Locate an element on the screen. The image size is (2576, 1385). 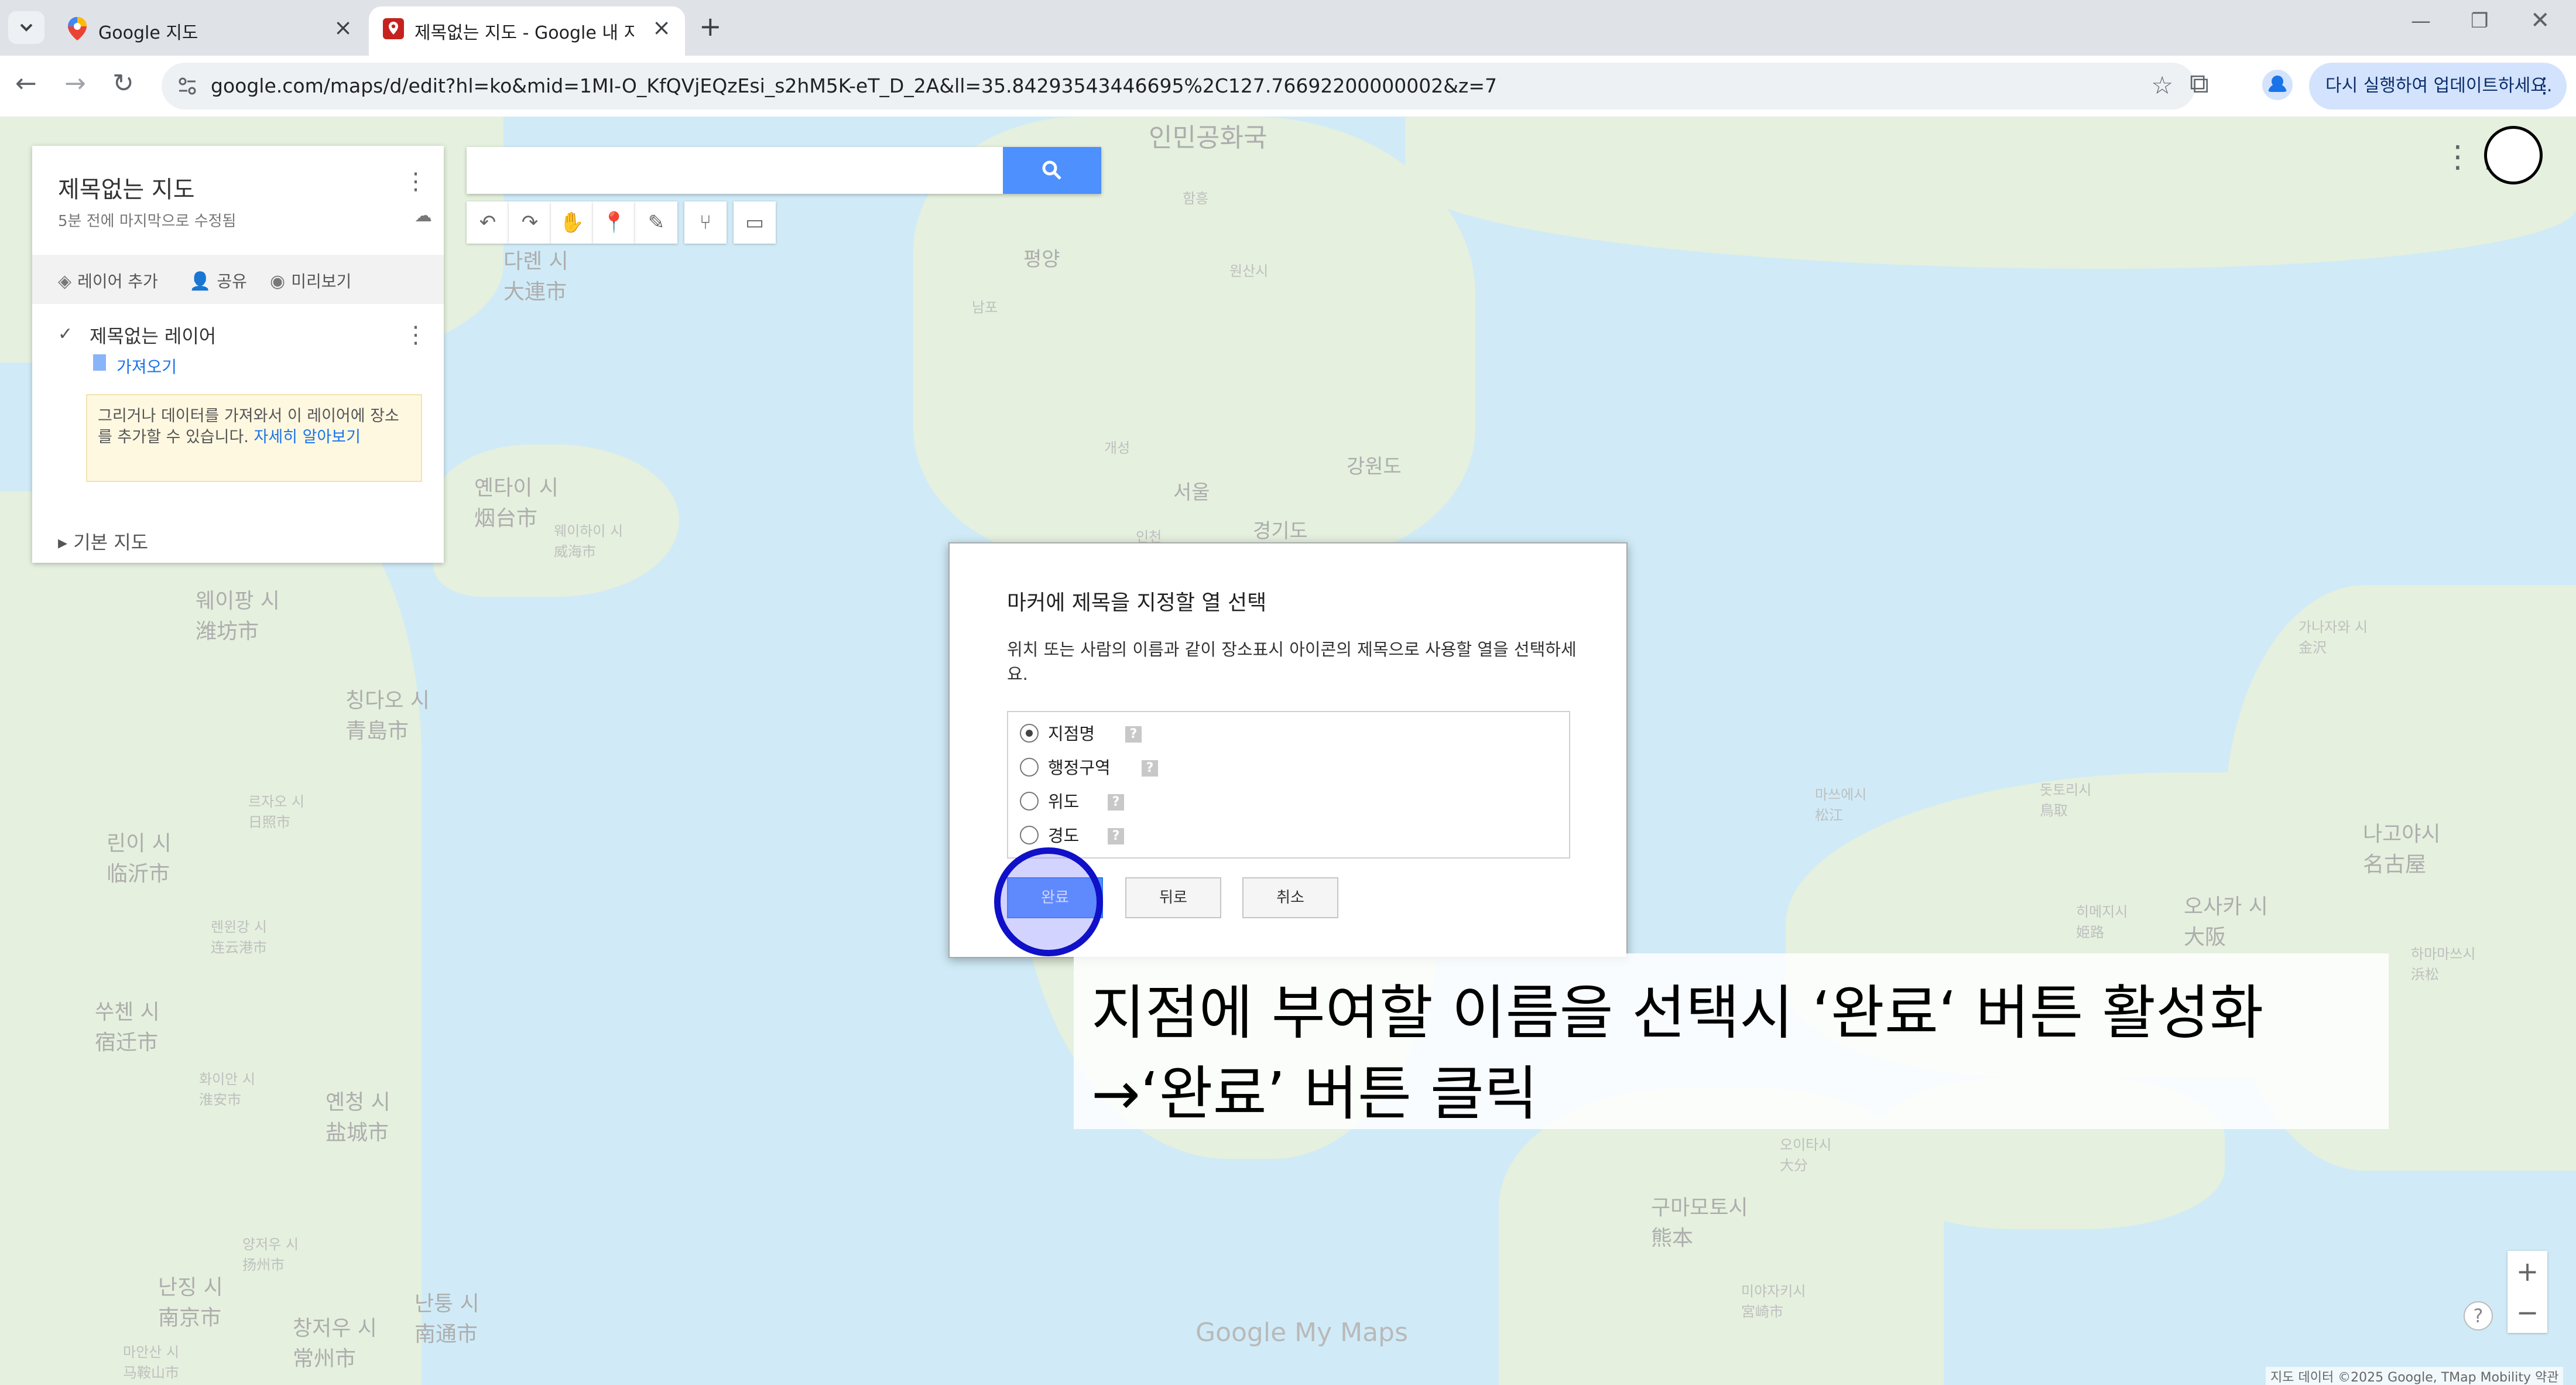
tab-search-button is located at coordinates (26, 27).